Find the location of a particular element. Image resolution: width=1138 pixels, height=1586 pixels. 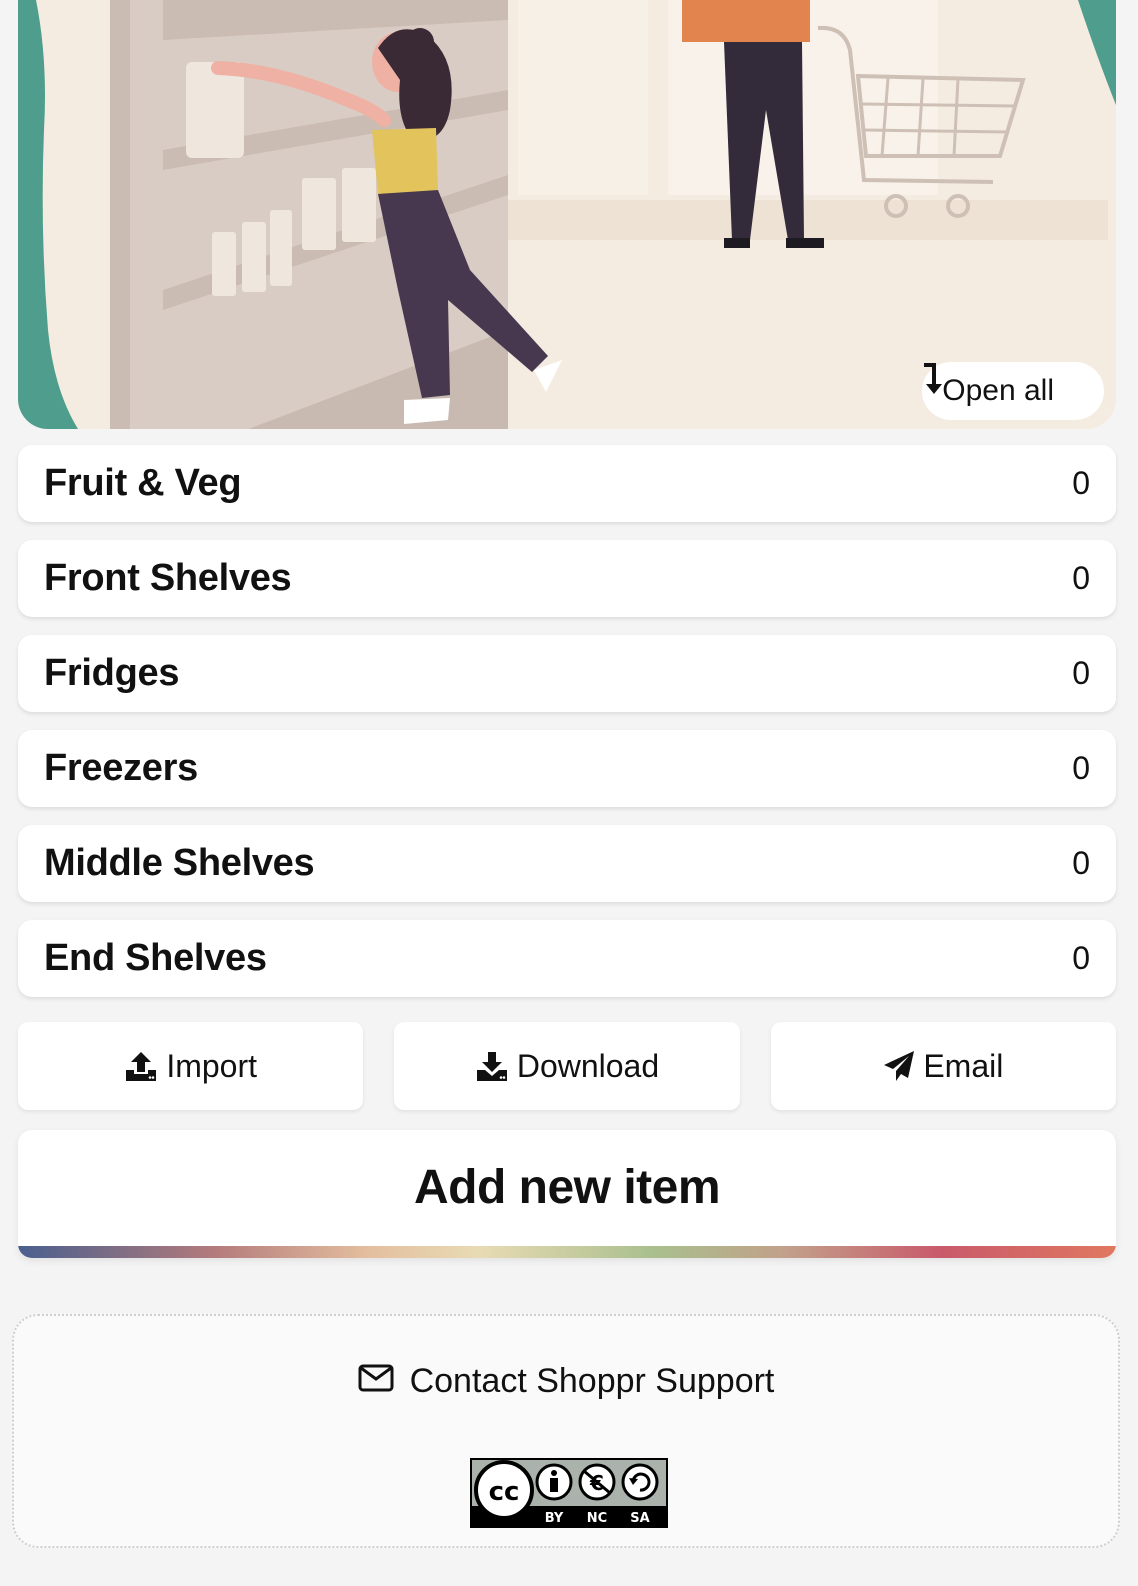

page-bottom-edge is located at coordinates (569, 1576).